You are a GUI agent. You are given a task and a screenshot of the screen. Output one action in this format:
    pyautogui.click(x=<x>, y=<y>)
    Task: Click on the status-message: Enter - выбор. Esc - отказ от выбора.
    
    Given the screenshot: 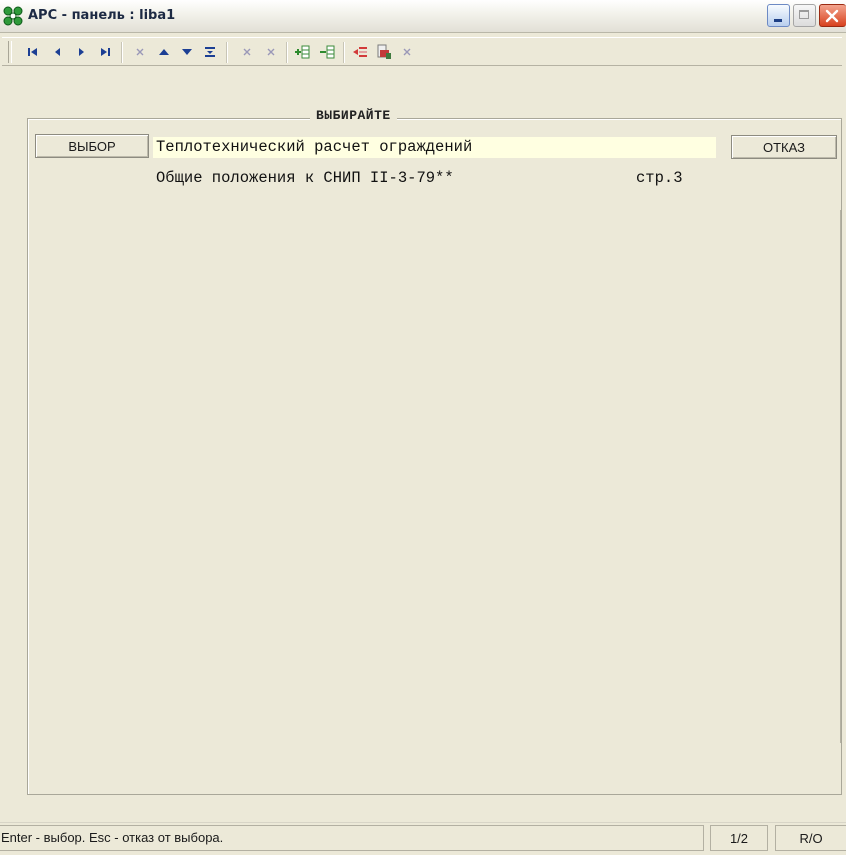 What is the action you would take?
    pyautogui.click(x=352, y=838)
    